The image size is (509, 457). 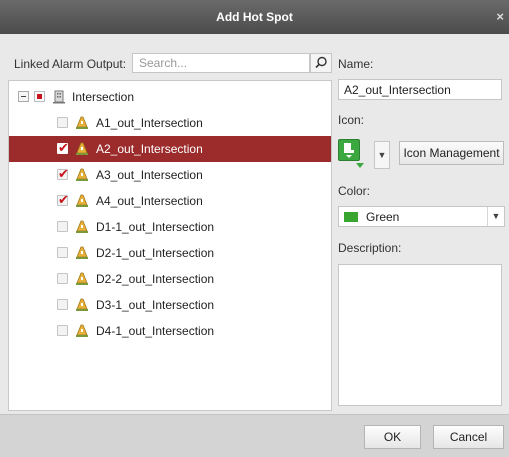 I want to click on tree-item-label: A3_out_Intersection, so click(x=149, y=175).